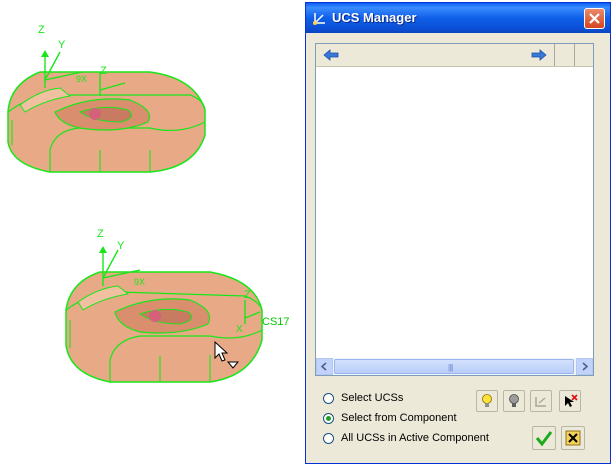 This screenshot has width=614, height=467. I want to click on bulb-off-icon, so click(514, 400).